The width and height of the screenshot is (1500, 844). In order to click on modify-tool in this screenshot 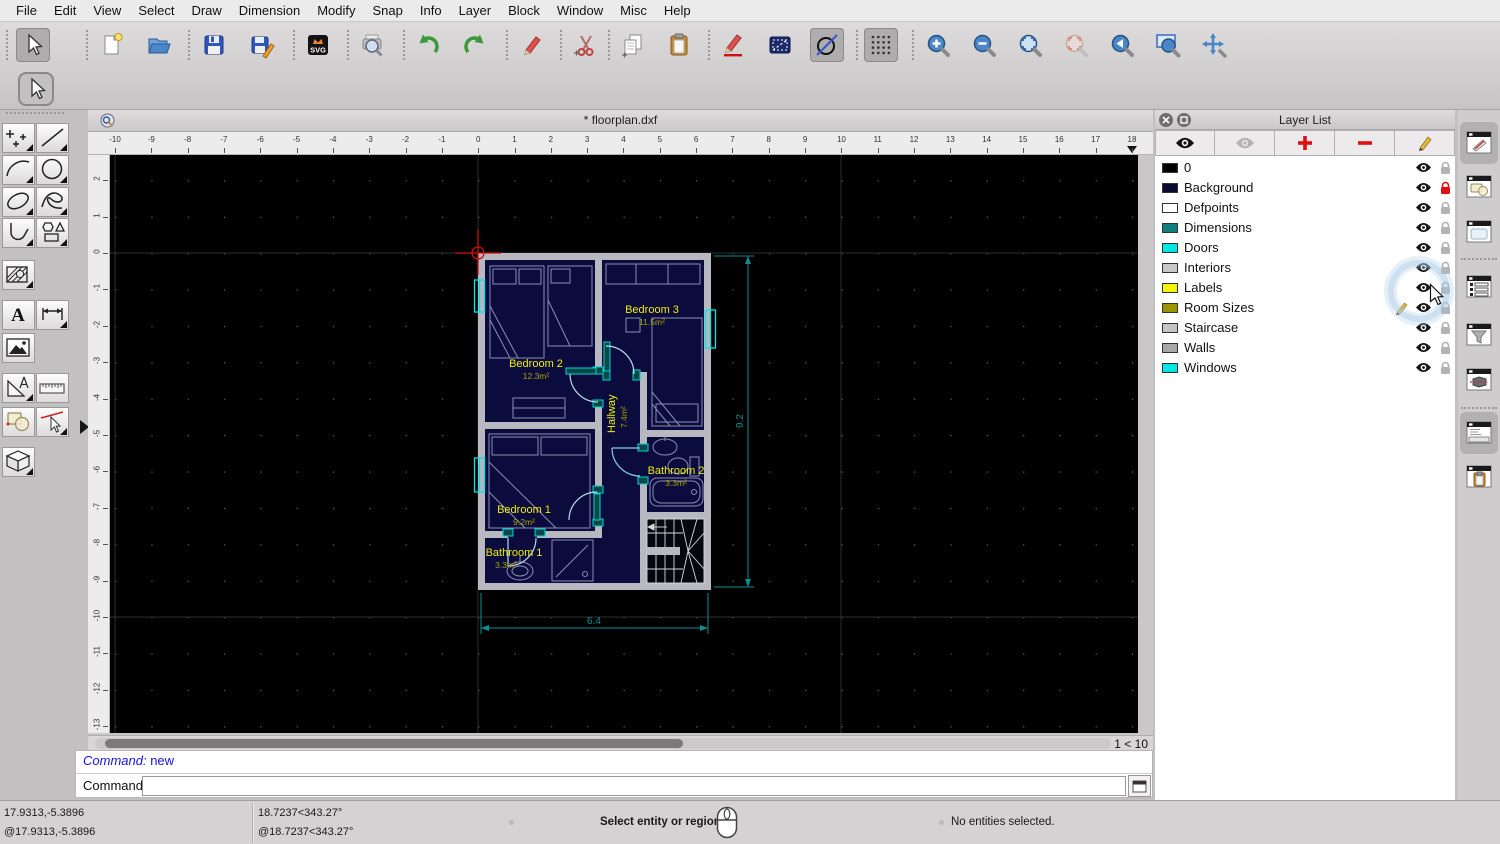, I will do `click(18, 422)`.